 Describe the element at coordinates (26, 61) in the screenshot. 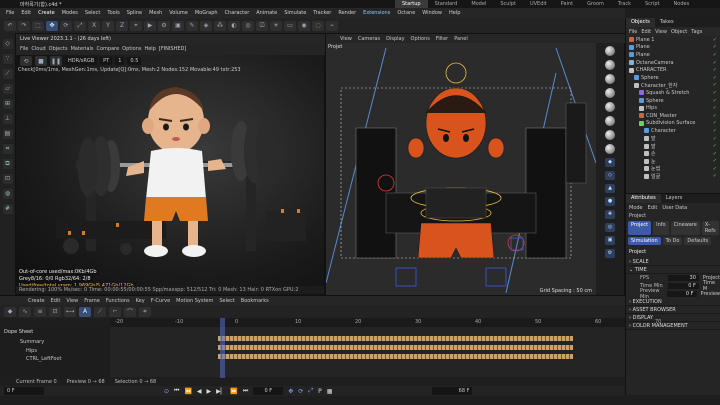

I see `send-scene-icon: ⟲` at that location.